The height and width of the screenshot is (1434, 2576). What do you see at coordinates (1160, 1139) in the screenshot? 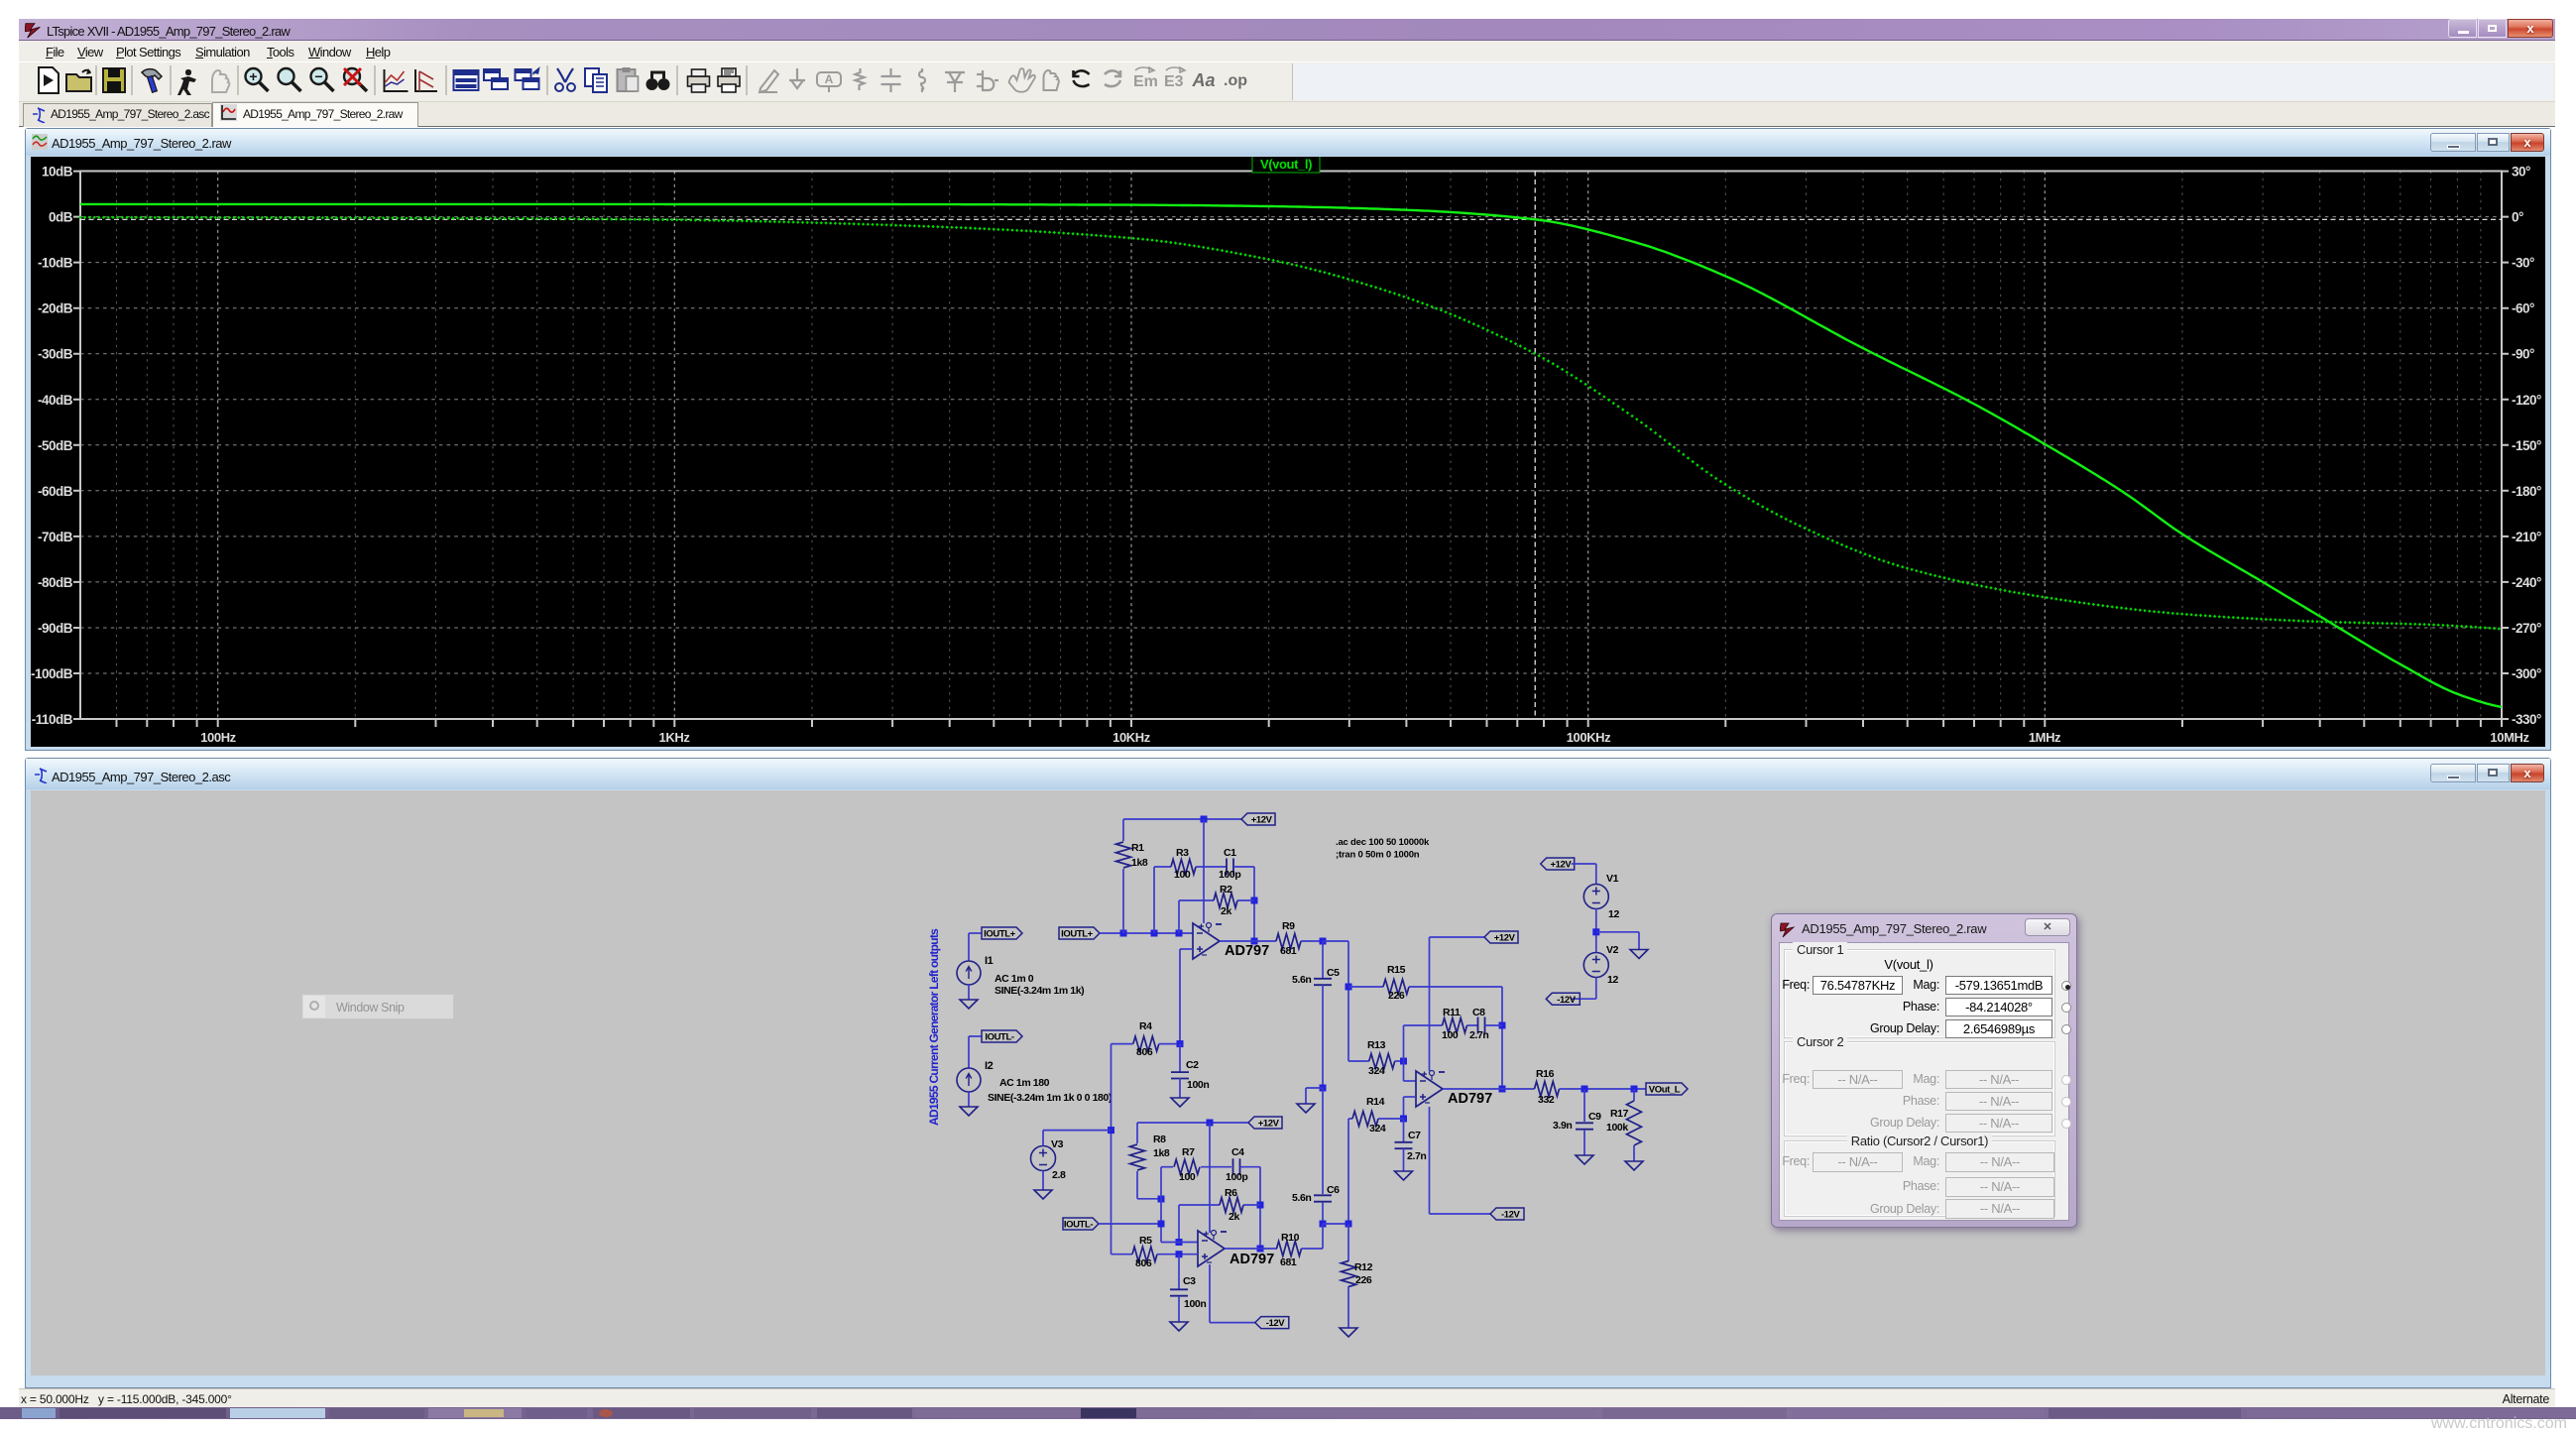
I see `svg-text: R8` at bounding box center [1160, 1139].